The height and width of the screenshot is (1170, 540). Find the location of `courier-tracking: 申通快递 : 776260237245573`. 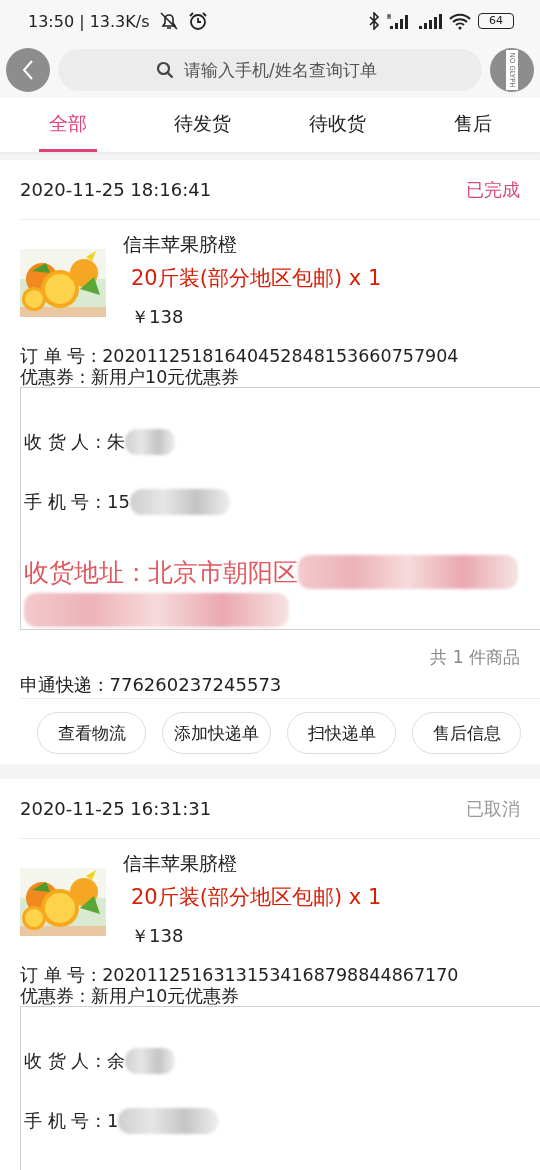

courier-tracking: 申通快递 : 776260237245573 is located at coordinates (280, 685).